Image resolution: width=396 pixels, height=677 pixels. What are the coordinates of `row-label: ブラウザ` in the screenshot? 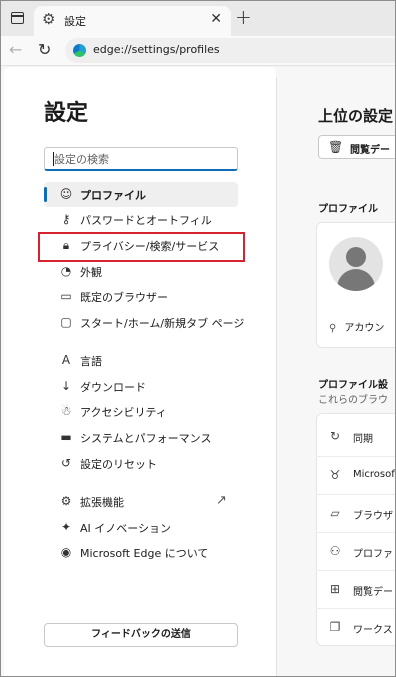 It's located at (373, 516).